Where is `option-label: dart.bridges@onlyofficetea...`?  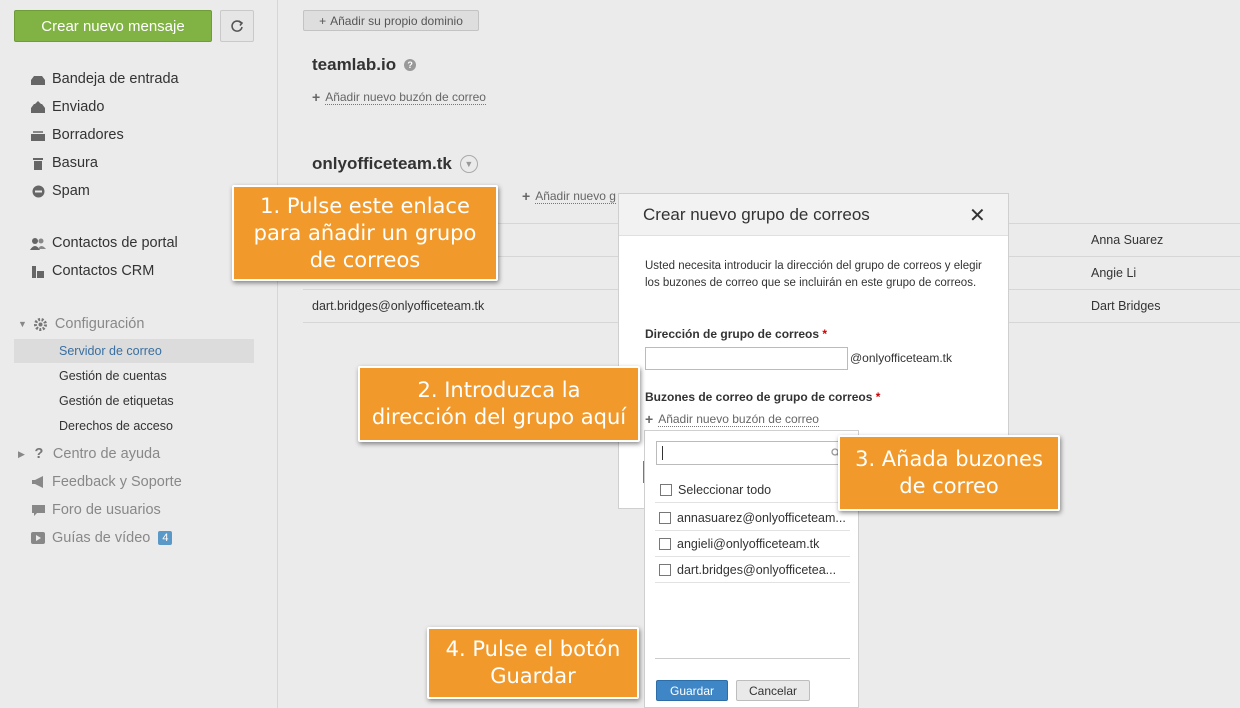 option-label: dart.bridges@onlyofficetea... is located at coordinates (757, 569).